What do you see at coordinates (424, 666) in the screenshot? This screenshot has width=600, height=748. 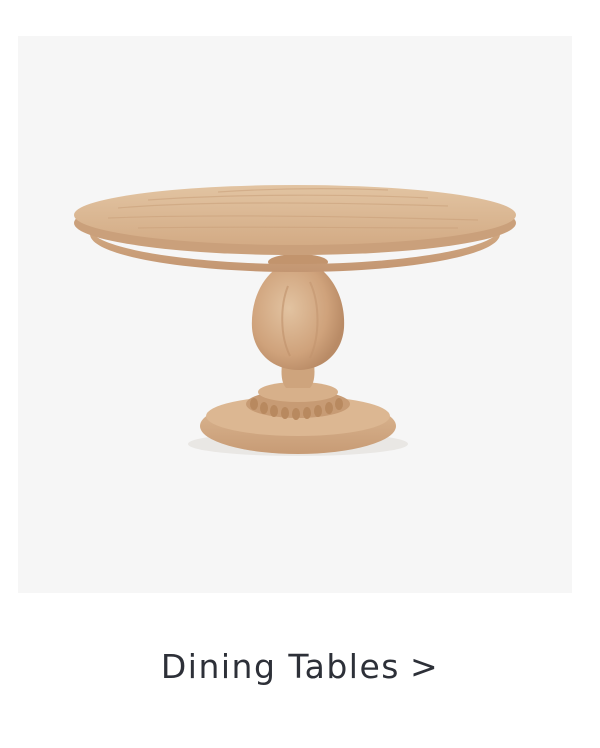 I see `chevron-right-icon: >` at bounding box center [424, 666].